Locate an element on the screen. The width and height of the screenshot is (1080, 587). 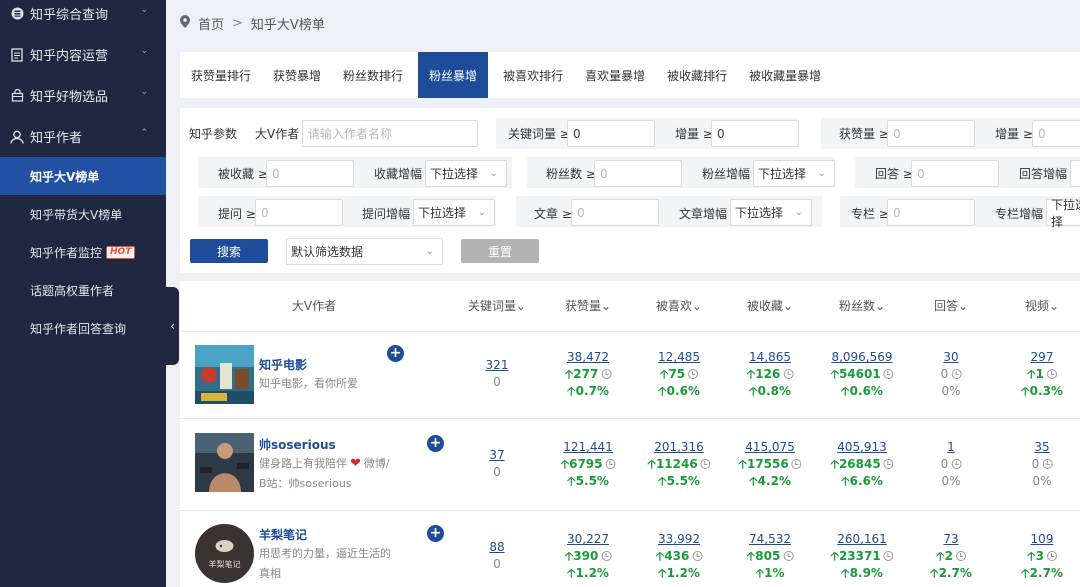
select-value: 默认筛选数据 is located at coordinates (327, 252).